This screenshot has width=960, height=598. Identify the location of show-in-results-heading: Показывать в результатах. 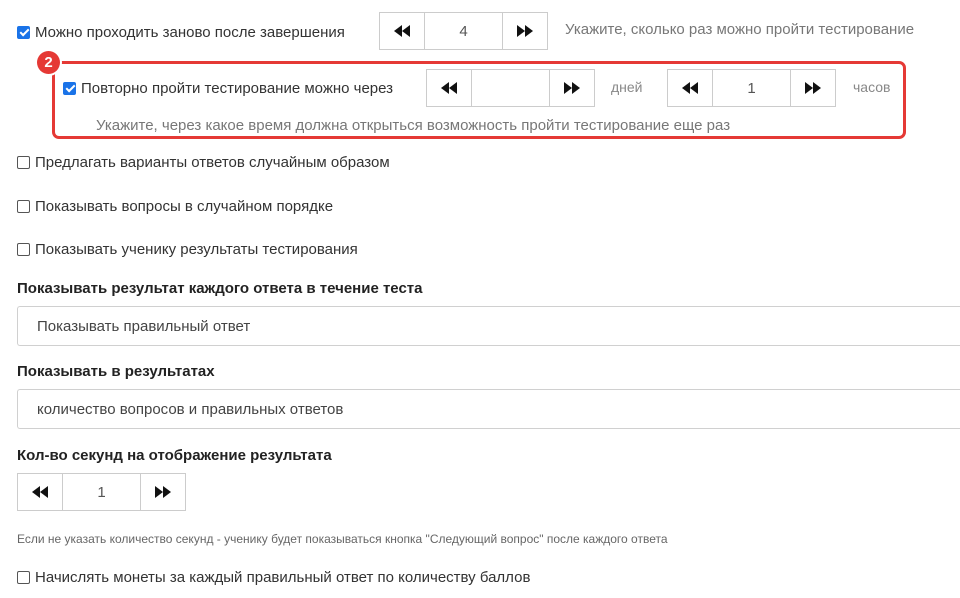
(116, 371).